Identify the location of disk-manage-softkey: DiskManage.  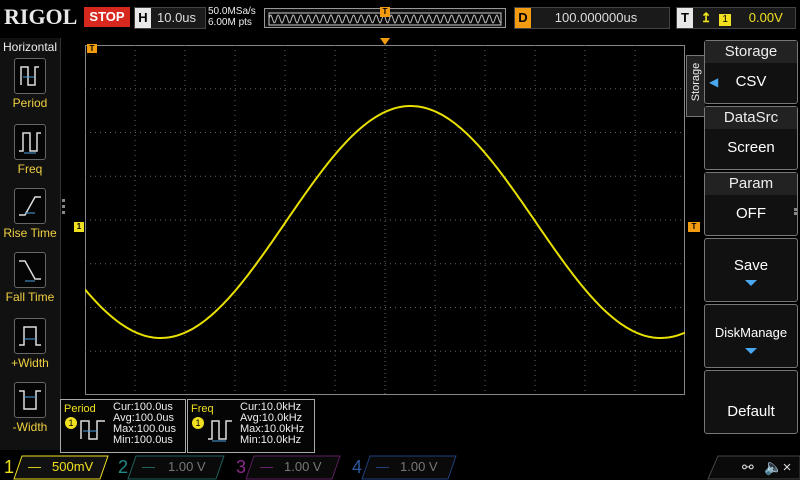
(751, 336).